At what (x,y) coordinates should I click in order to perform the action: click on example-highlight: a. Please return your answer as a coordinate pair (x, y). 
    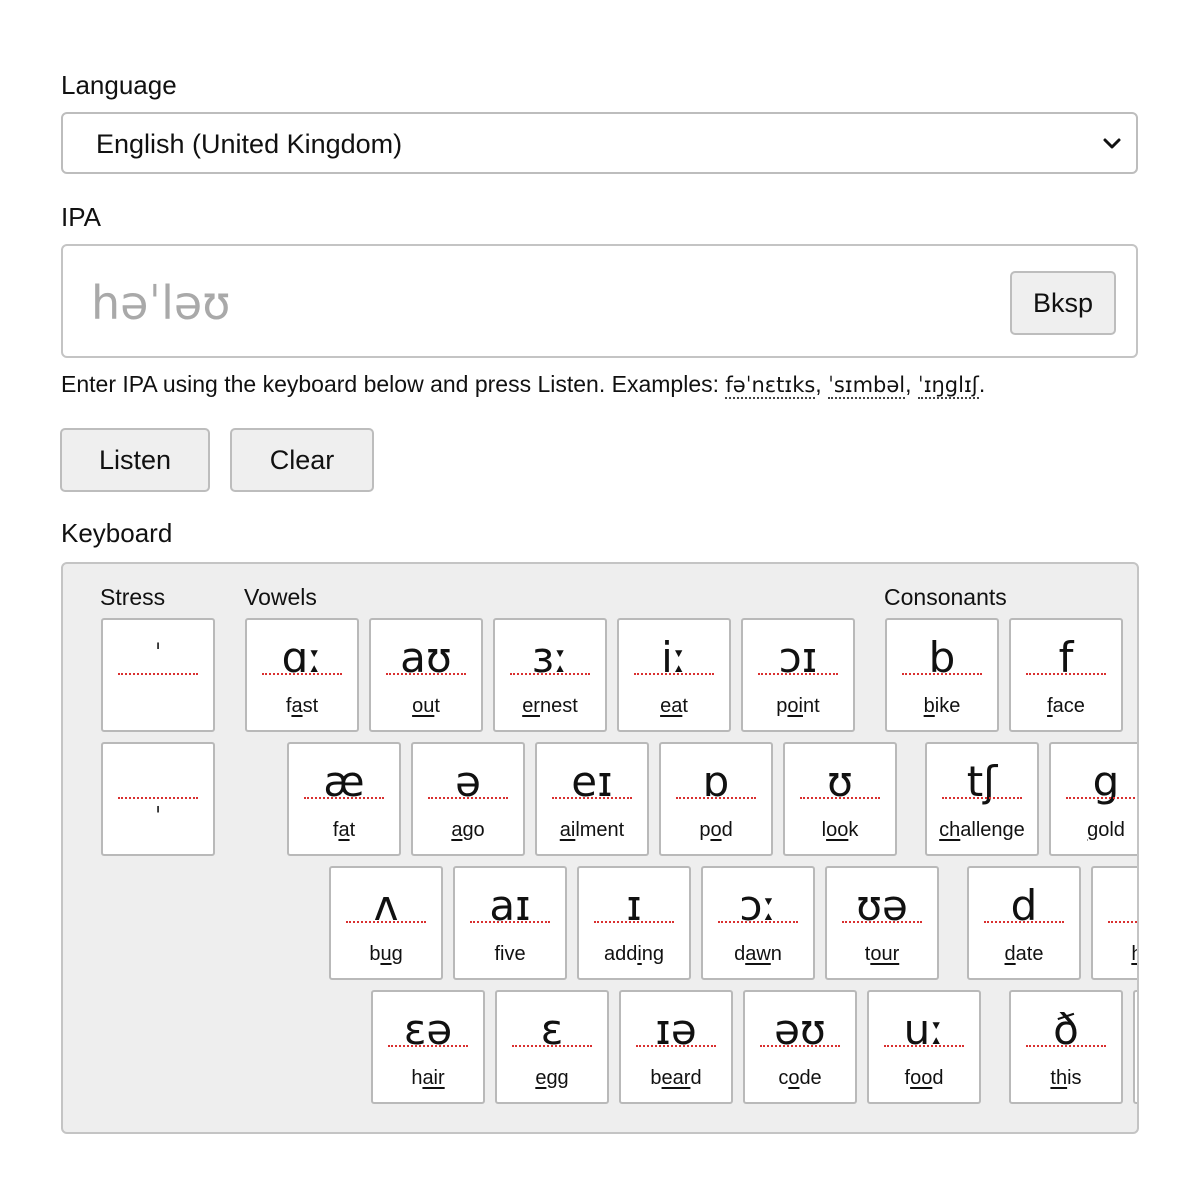
    Looking at the image, I should click on (344, 830).